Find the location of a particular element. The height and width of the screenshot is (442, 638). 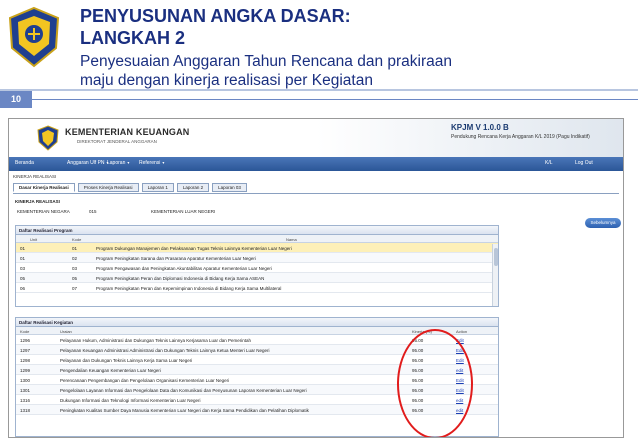

back-button: Sebelumnya is located at coordinates (603, 223).